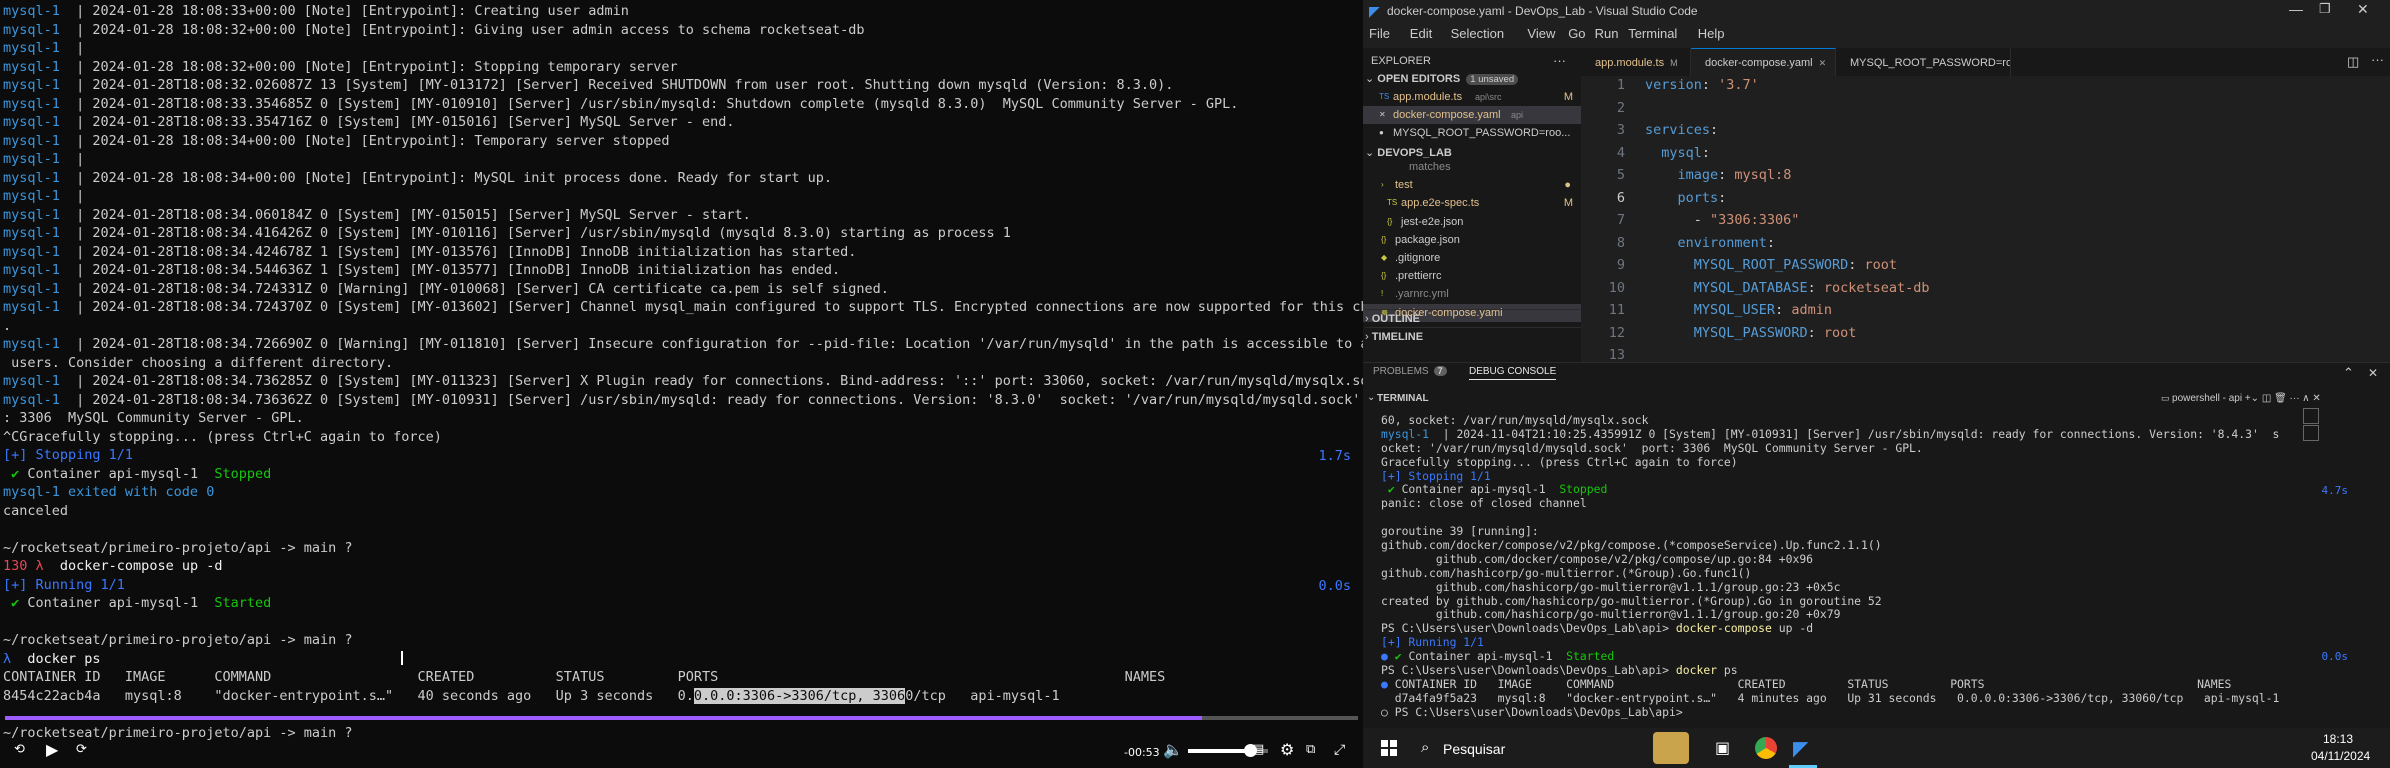 The width and height of the screenshot is (2390, 768). What do you see at coordinates (15, 473) in the screenshot?
I see `text-segment: ✔` at bounding box center [15, 473].